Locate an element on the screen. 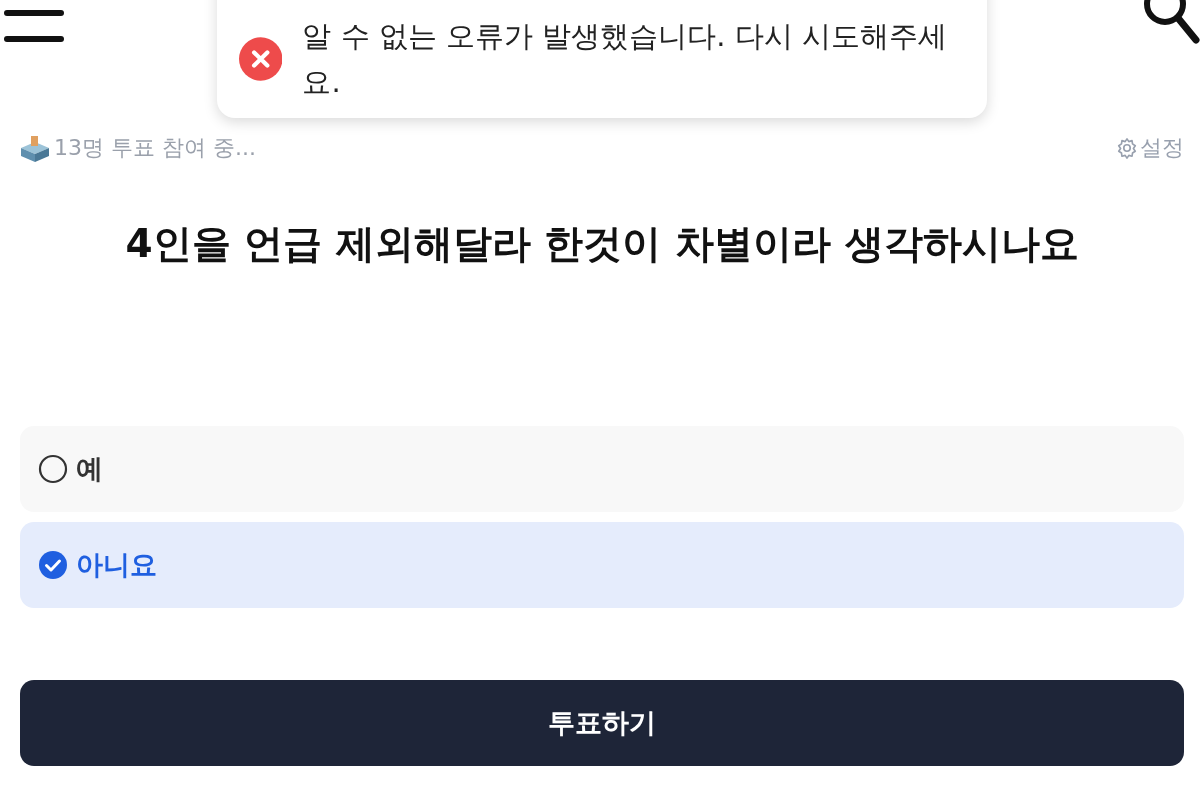 The image size is (1200, 787). error-icon is located at coordinates (261, 59).